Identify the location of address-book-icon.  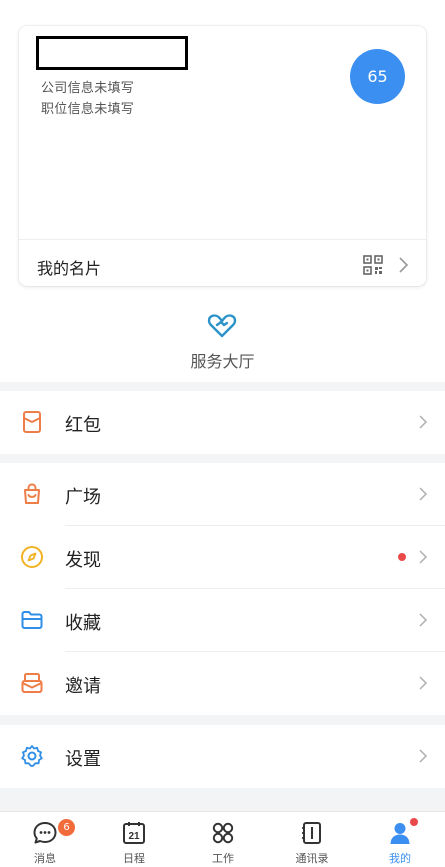
(311, 833).